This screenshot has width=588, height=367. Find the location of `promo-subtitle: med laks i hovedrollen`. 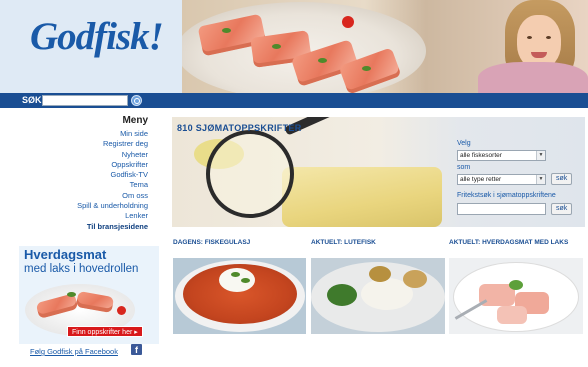

promo-subtitle: med laks i hovedrollen is located at coordinates (81, 269).